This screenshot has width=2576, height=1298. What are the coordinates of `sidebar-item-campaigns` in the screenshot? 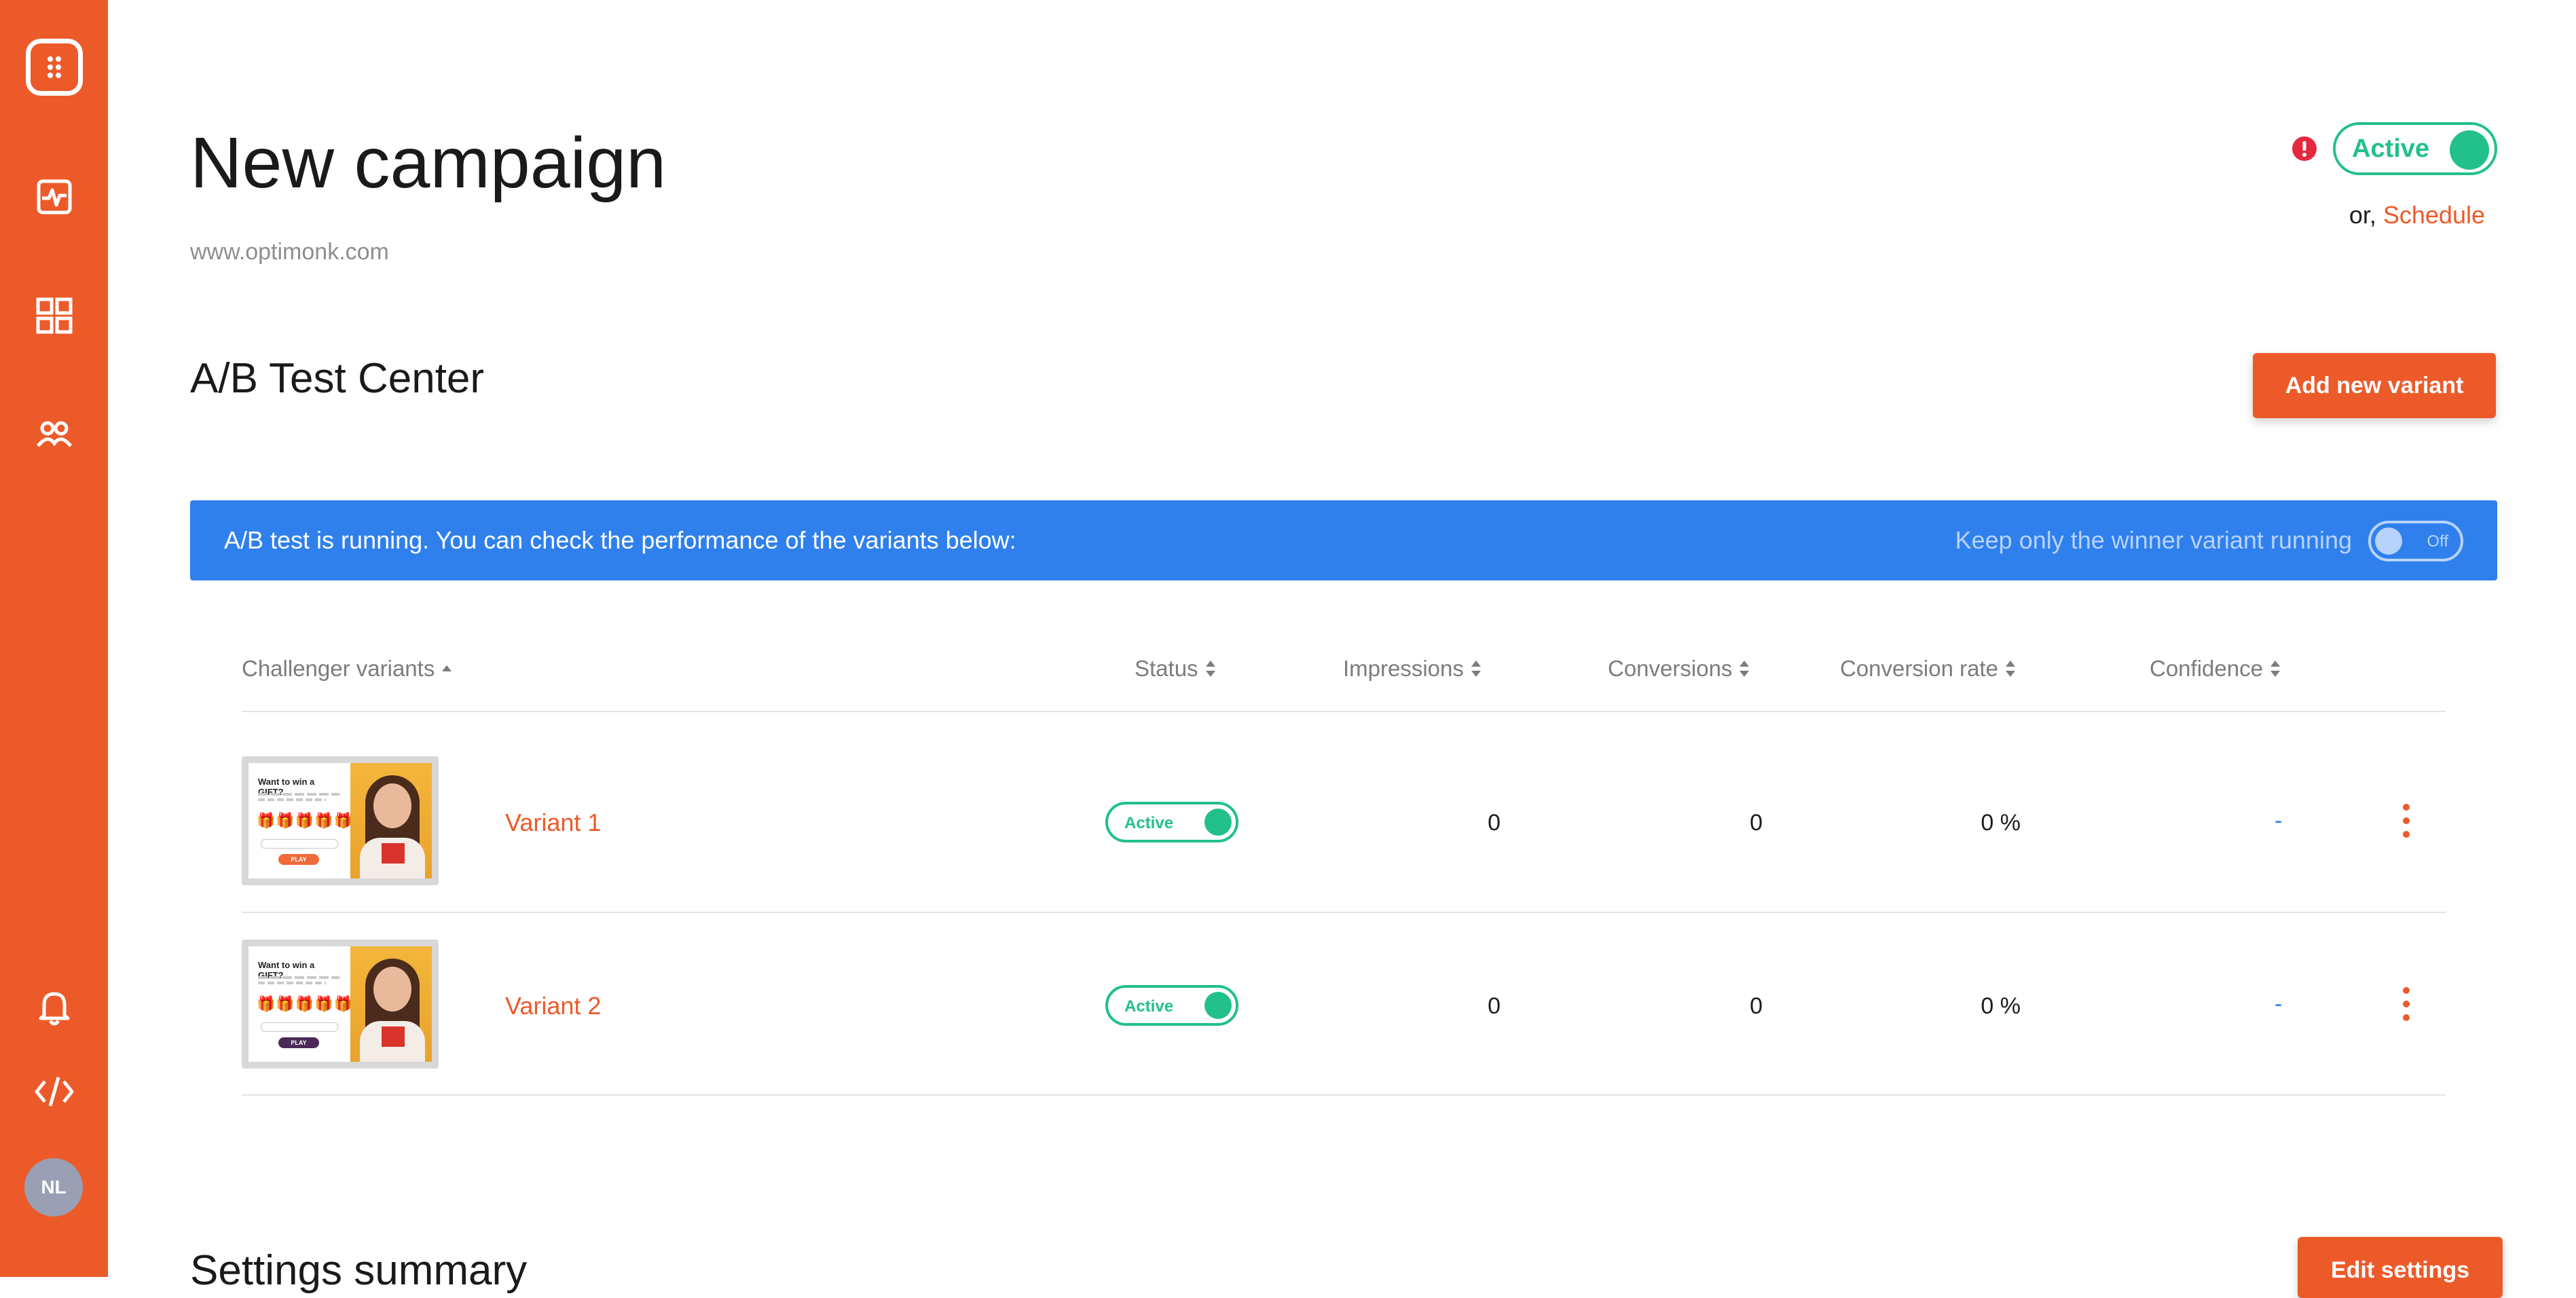 It's located at (54, 316).